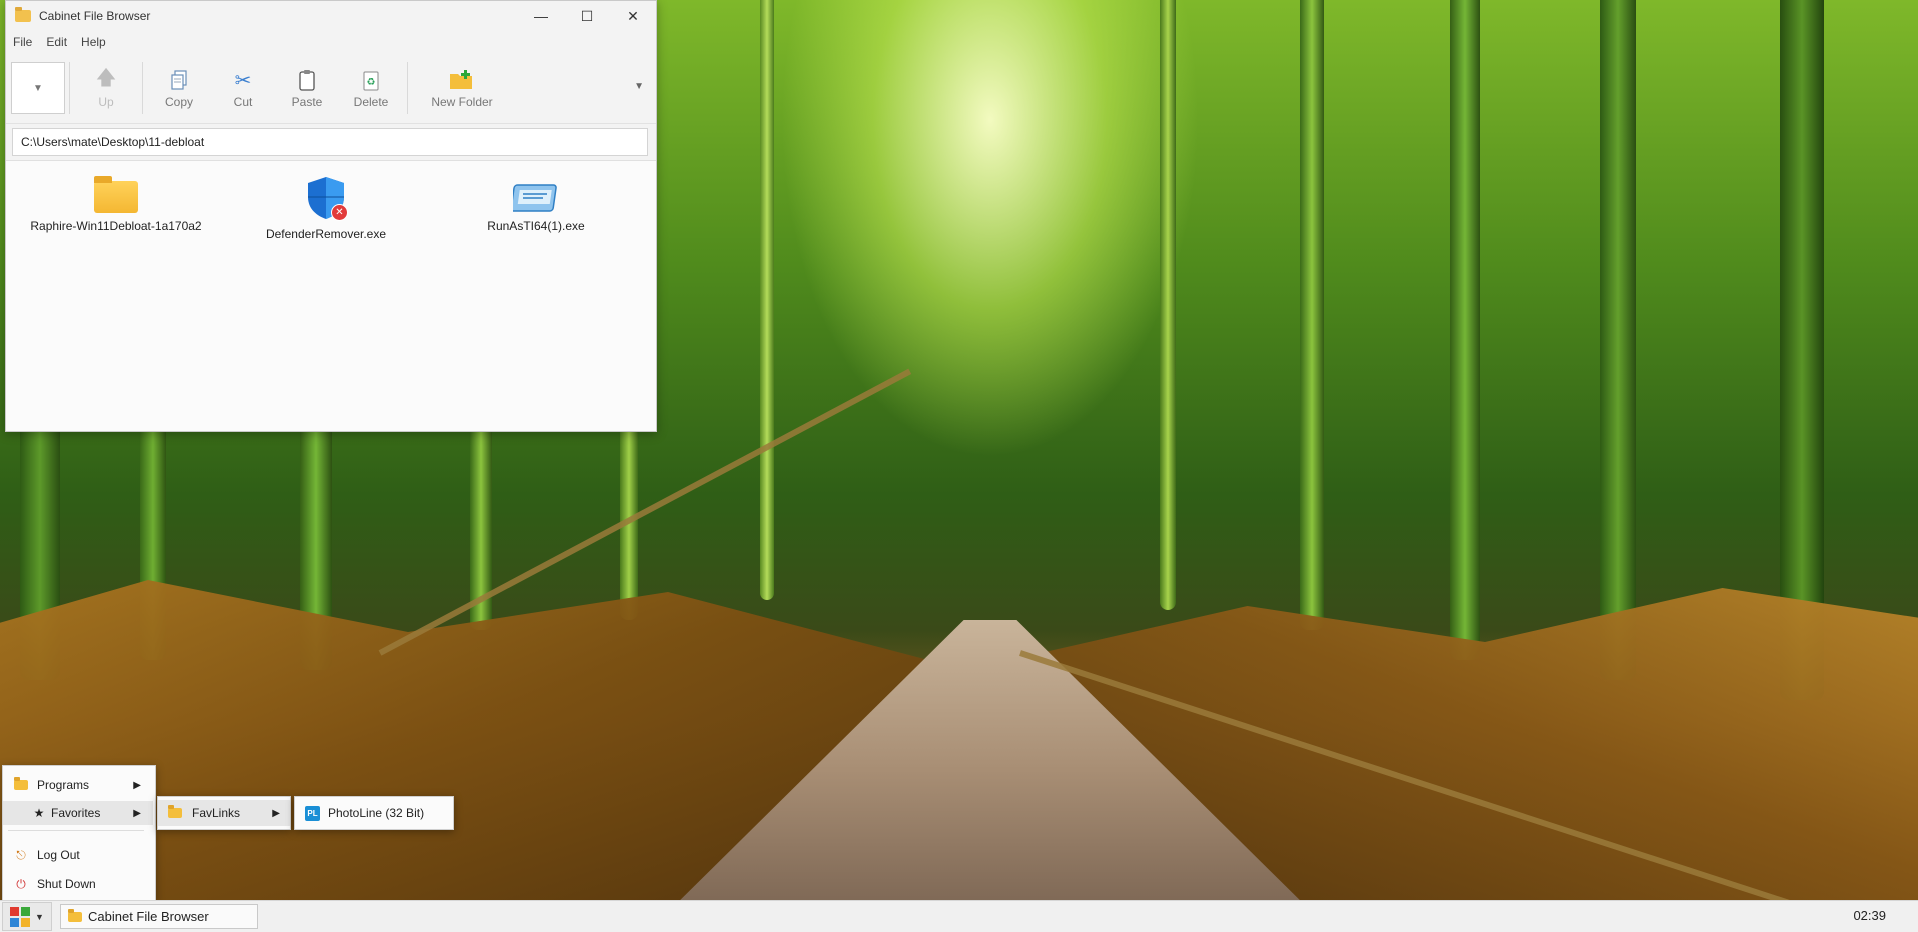  Describe the element at coordinates (339, 212) in the screenshot. I see `error-badge-icon: ✕` at that location.